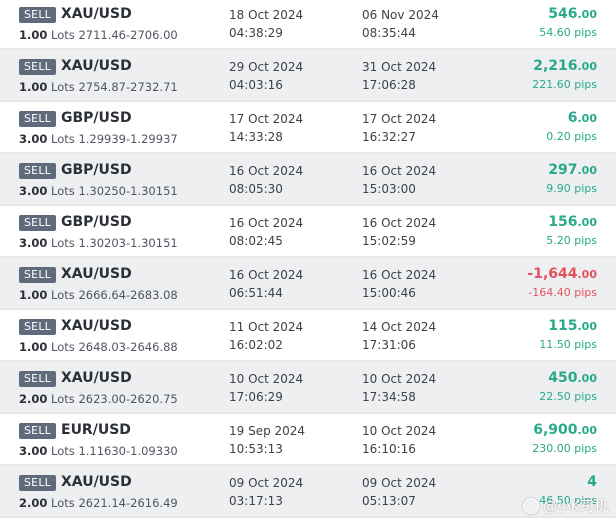 This screenshot has width=616, height=522. I want to click on lots-prices: 1.00 Lots 2754.87-2732.71, so click(98, 87).